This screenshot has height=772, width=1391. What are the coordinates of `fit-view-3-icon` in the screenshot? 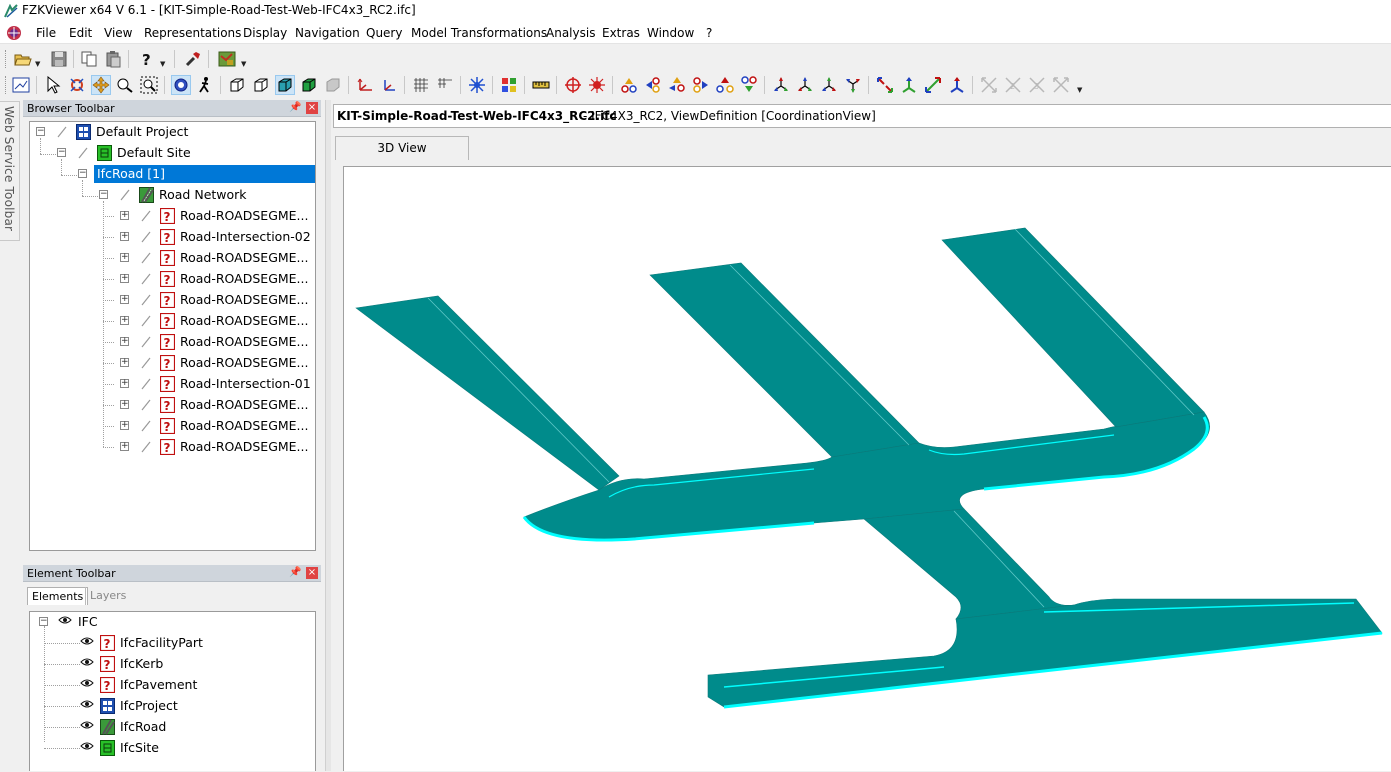 It's located at (933, 85).